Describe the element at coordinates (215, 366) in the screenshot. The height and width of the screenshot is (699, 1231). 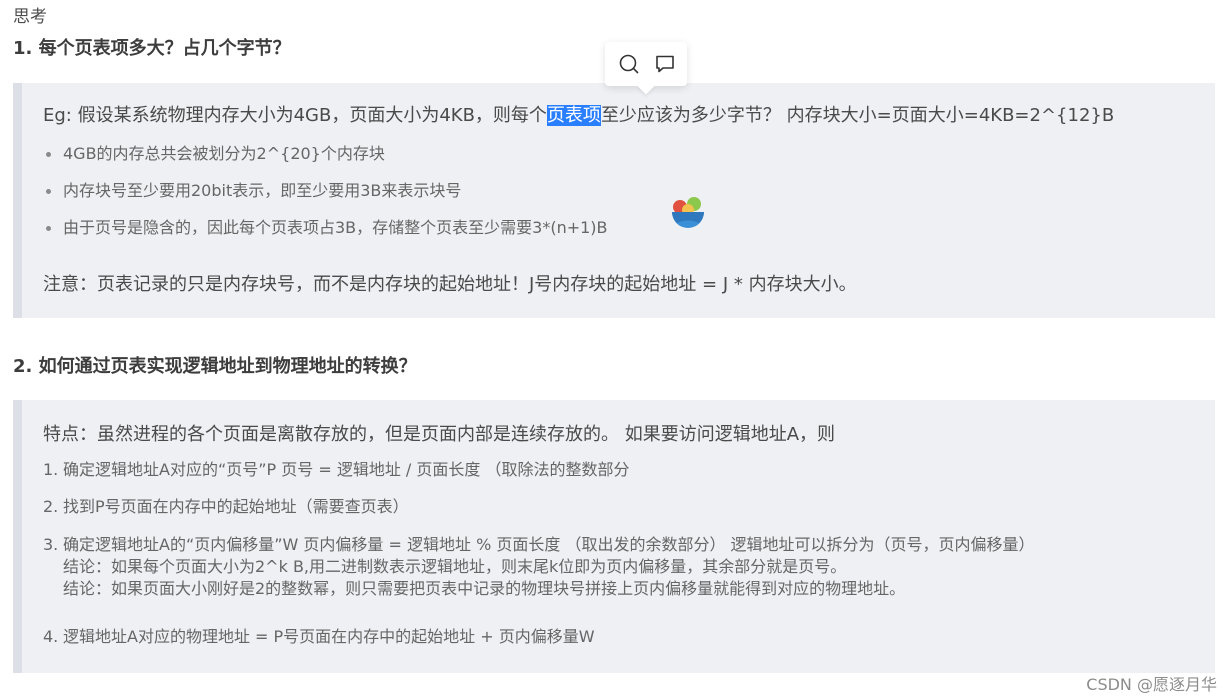
I see `section2-heading: 2. 如何通过页表实现逻辑地址到物理地址的转换？` at that location.